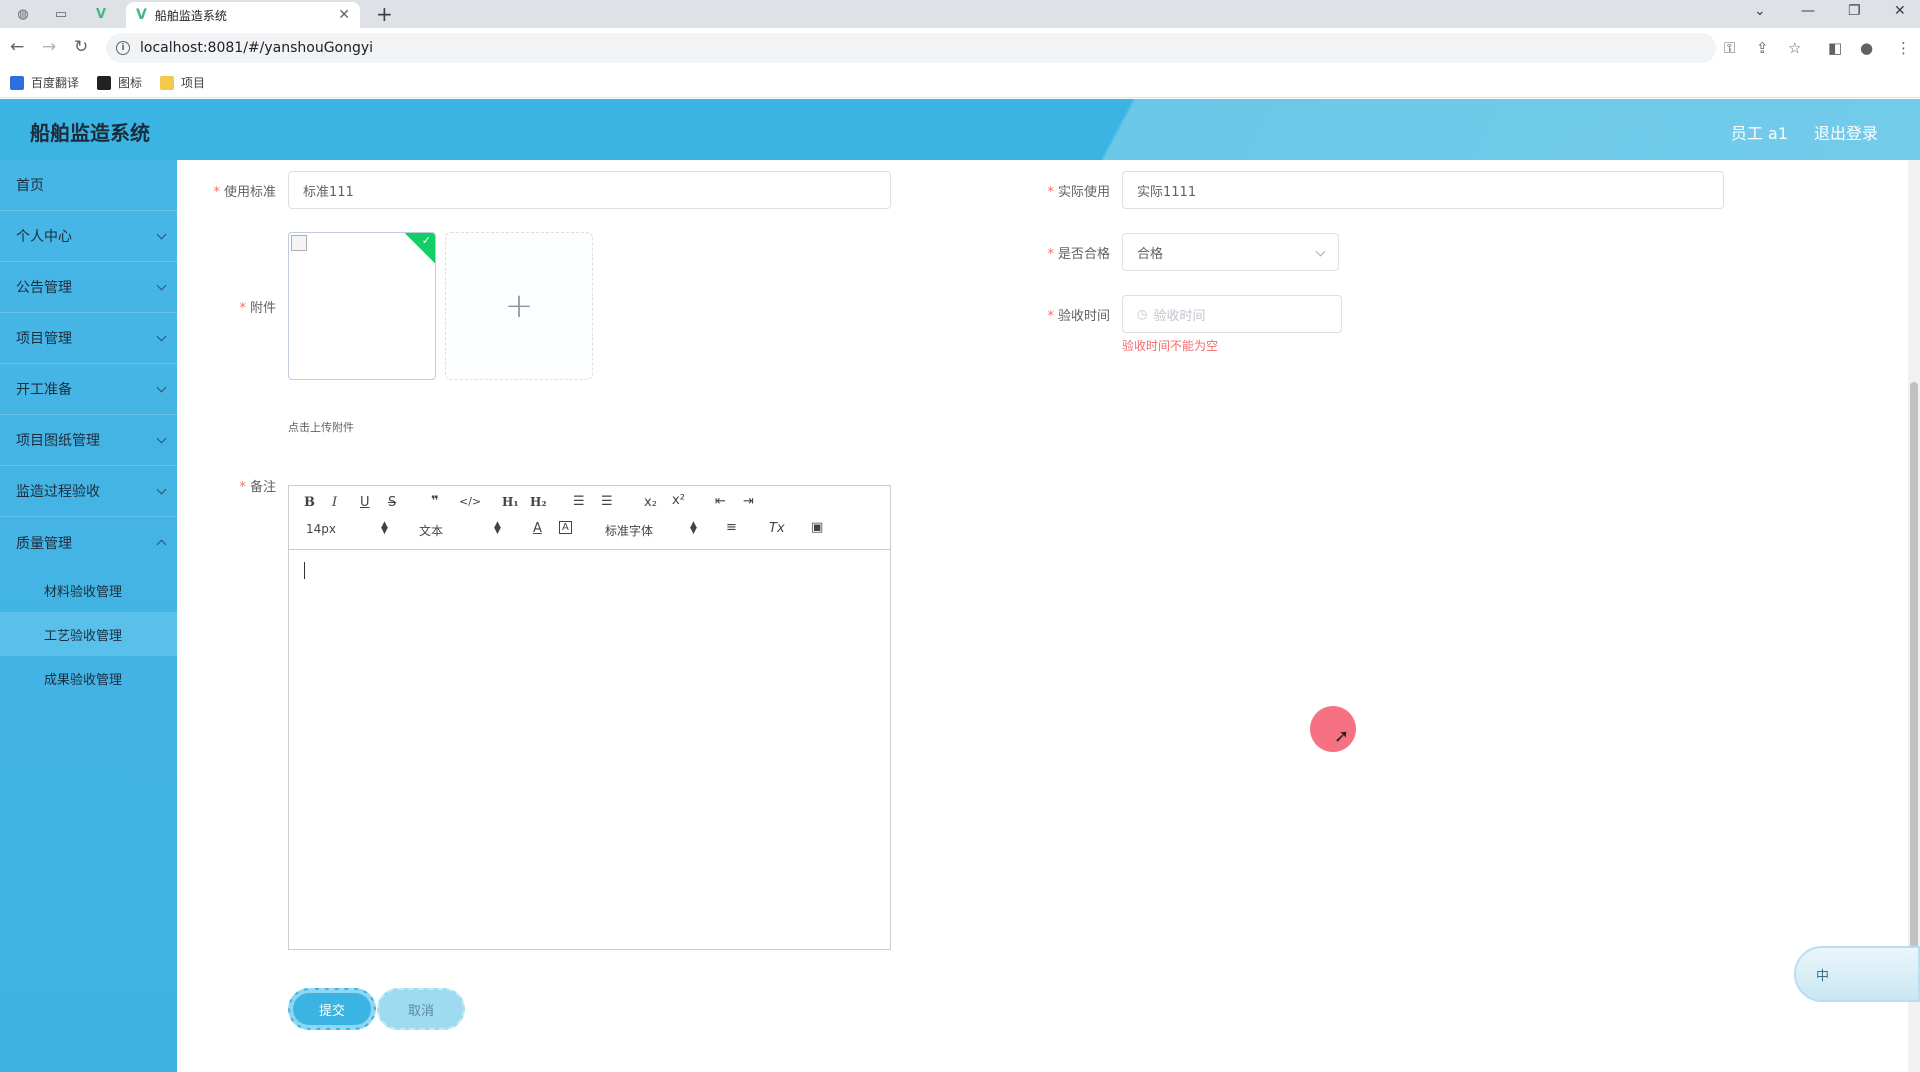  What do you see at coordinates (589, 190) in the screenshot?
I see `standard-input: 标准111` at bounding box center [589, 190].